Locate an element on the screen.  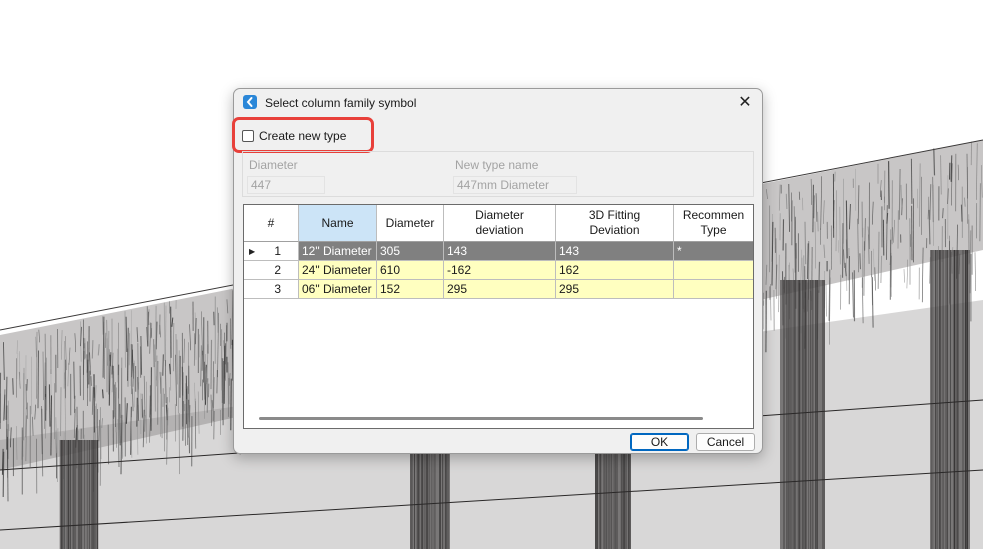
row-number: 3 is located at coordinates (277, 289).